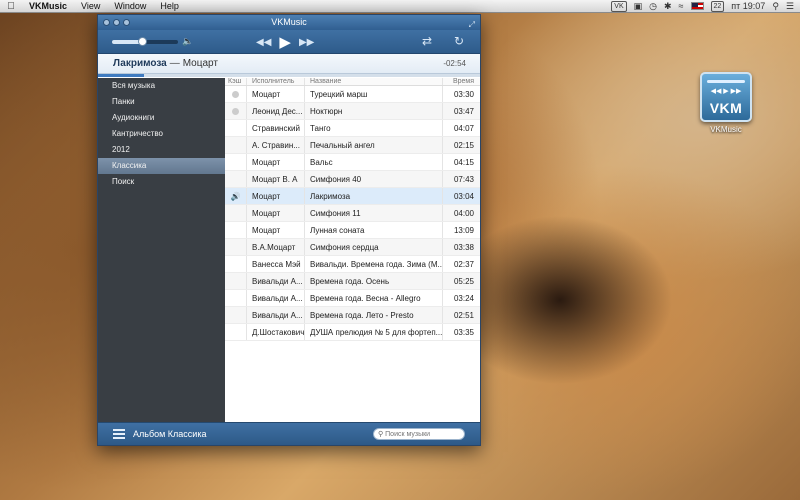 The width and height of the screenshot is (800, 500). Describe the element at coordinates (619, 6) in the screenshot. I see `vk-tray-icon: VK` at that location.